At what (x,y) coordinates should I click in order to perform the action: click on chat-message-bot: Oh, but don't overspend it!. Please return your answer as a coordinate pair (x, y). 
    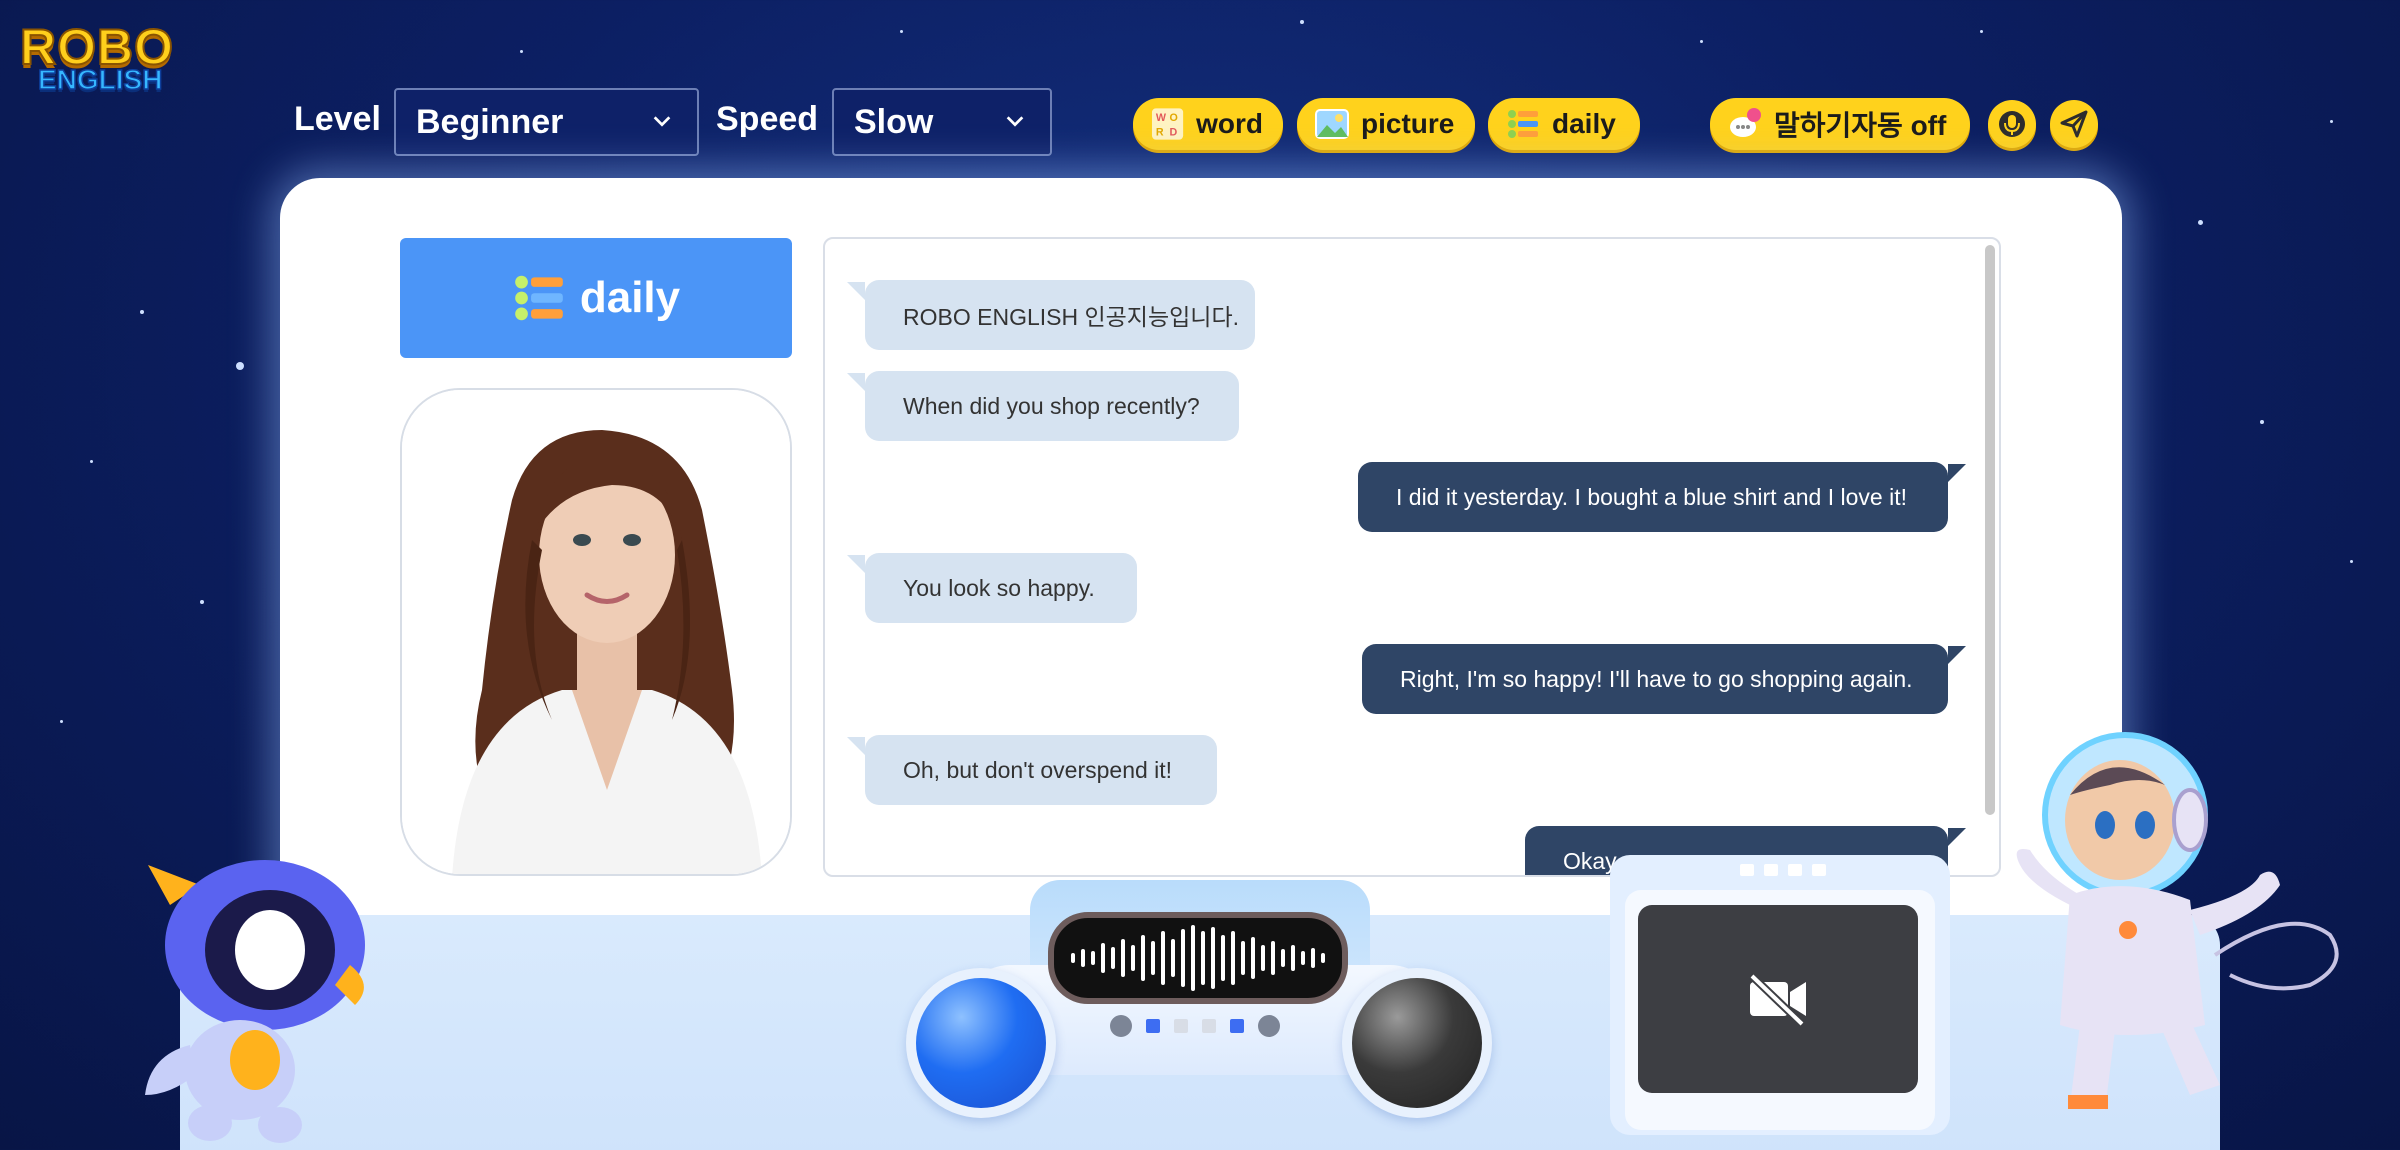
    Looking at the image, I should click on (1032, 770).